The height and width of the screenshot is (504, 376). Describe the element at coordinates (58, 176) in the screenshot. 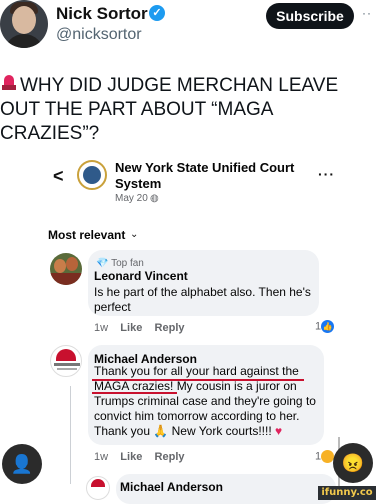

I see `back-chevron-icon: <` at that location.